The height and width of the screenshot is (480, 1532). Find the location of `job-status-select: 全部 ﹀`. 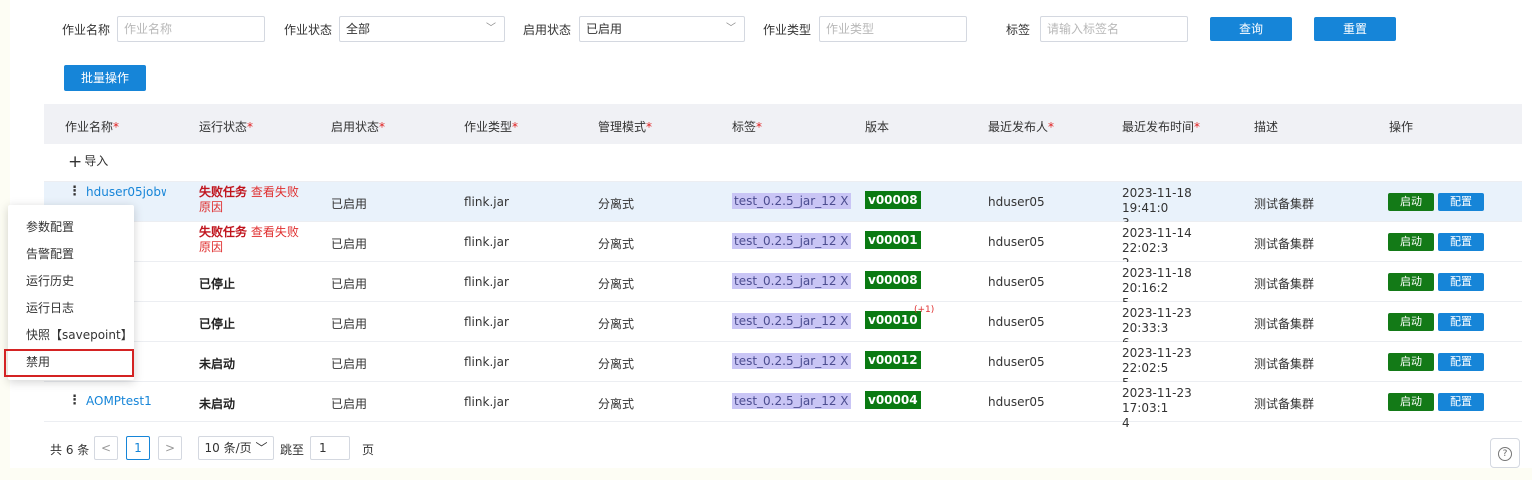

job-status-select: 全部 ﹀ is located at coordinates (422, 29).